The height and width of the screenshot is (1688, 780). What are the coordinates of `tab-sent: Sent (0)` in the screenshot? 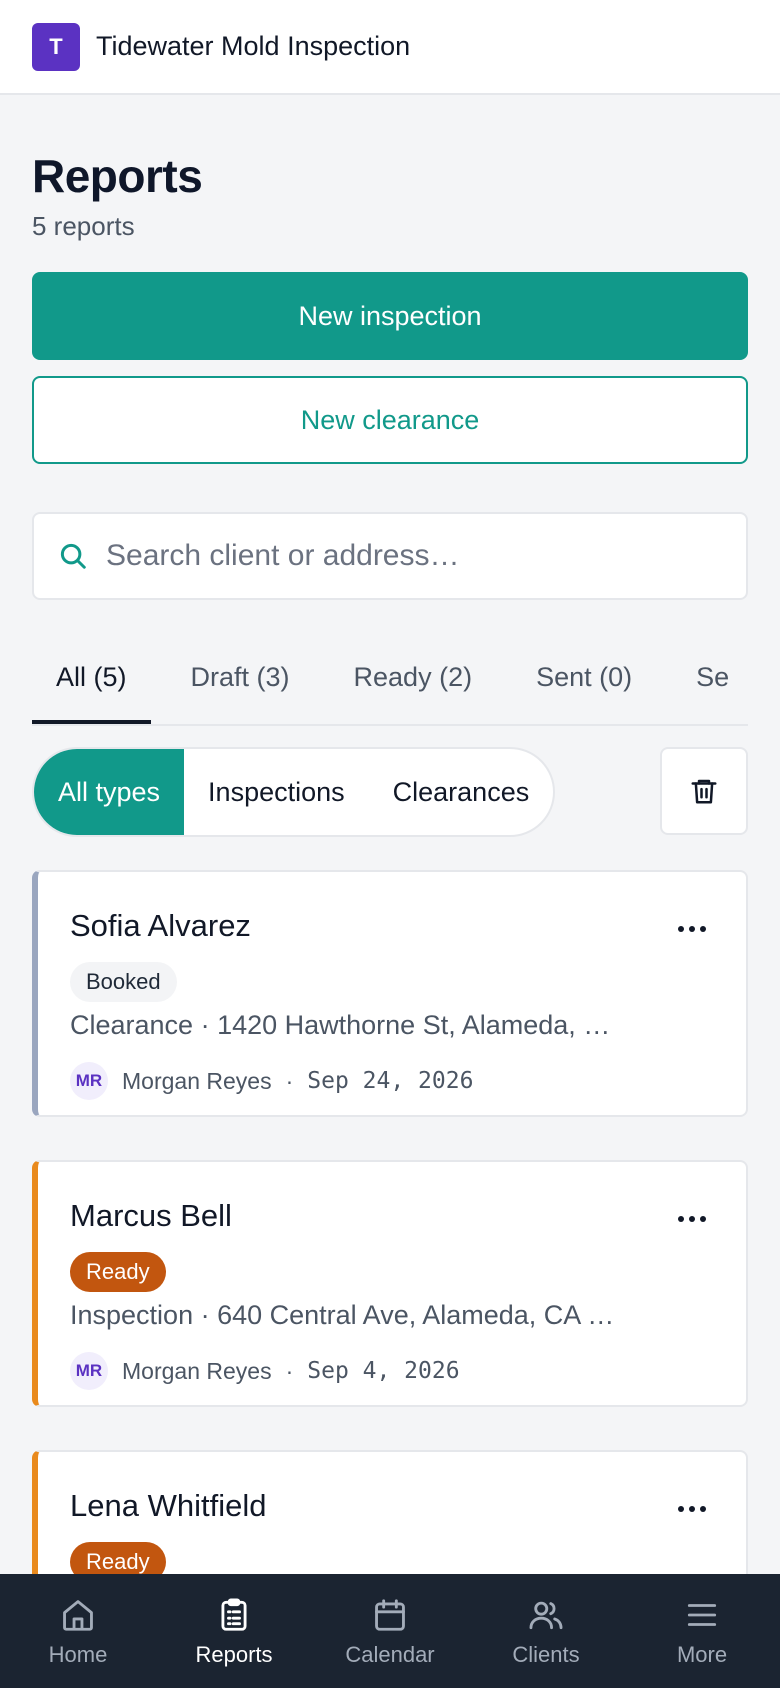 It's located at (584, 677).